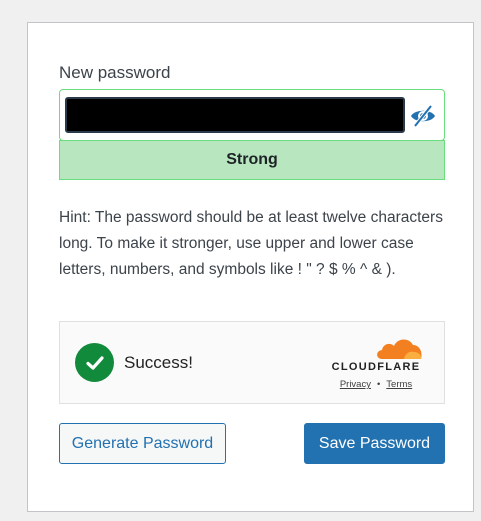 This screenshot has width=481, height=521. What do you see at coordinates (115, 72) in the screenshot?
I see `new-password-label: New password` at bounding box center [115, 72].